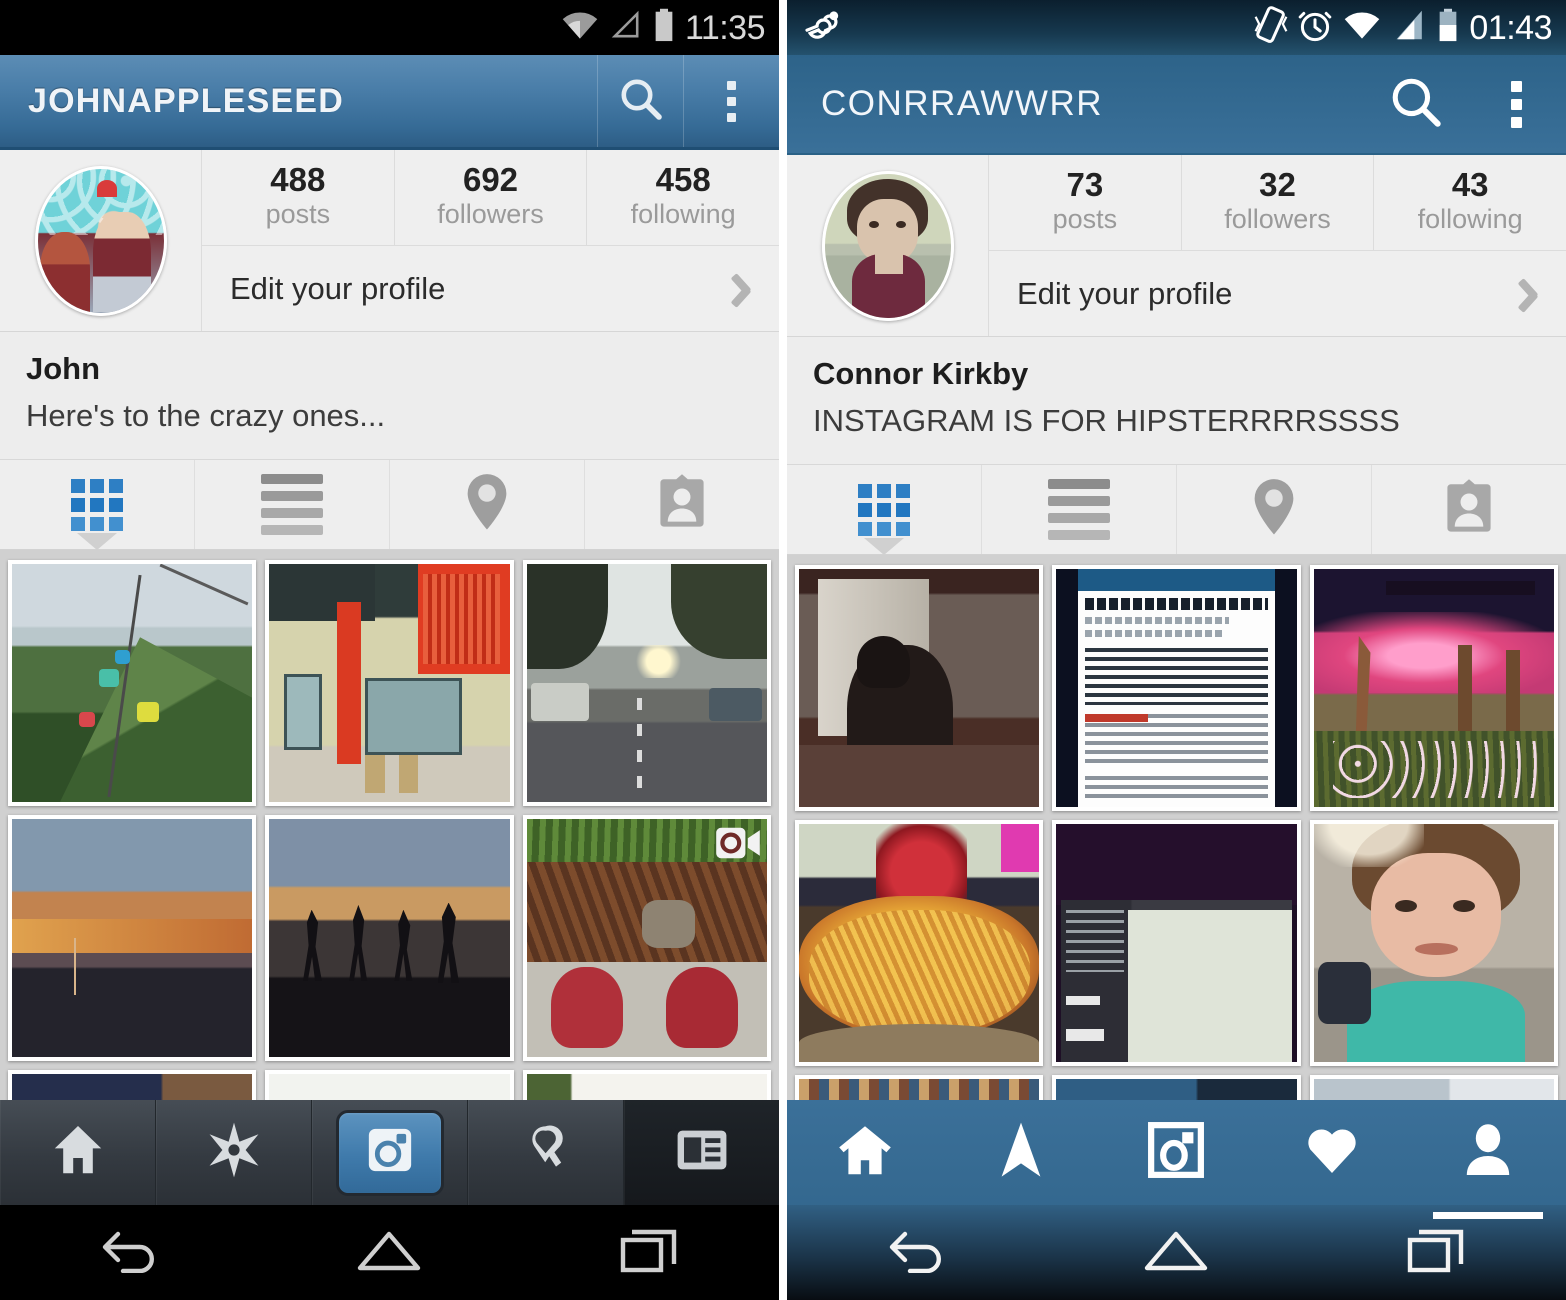  I want to click on video-badge-icon, so click(738, 843).